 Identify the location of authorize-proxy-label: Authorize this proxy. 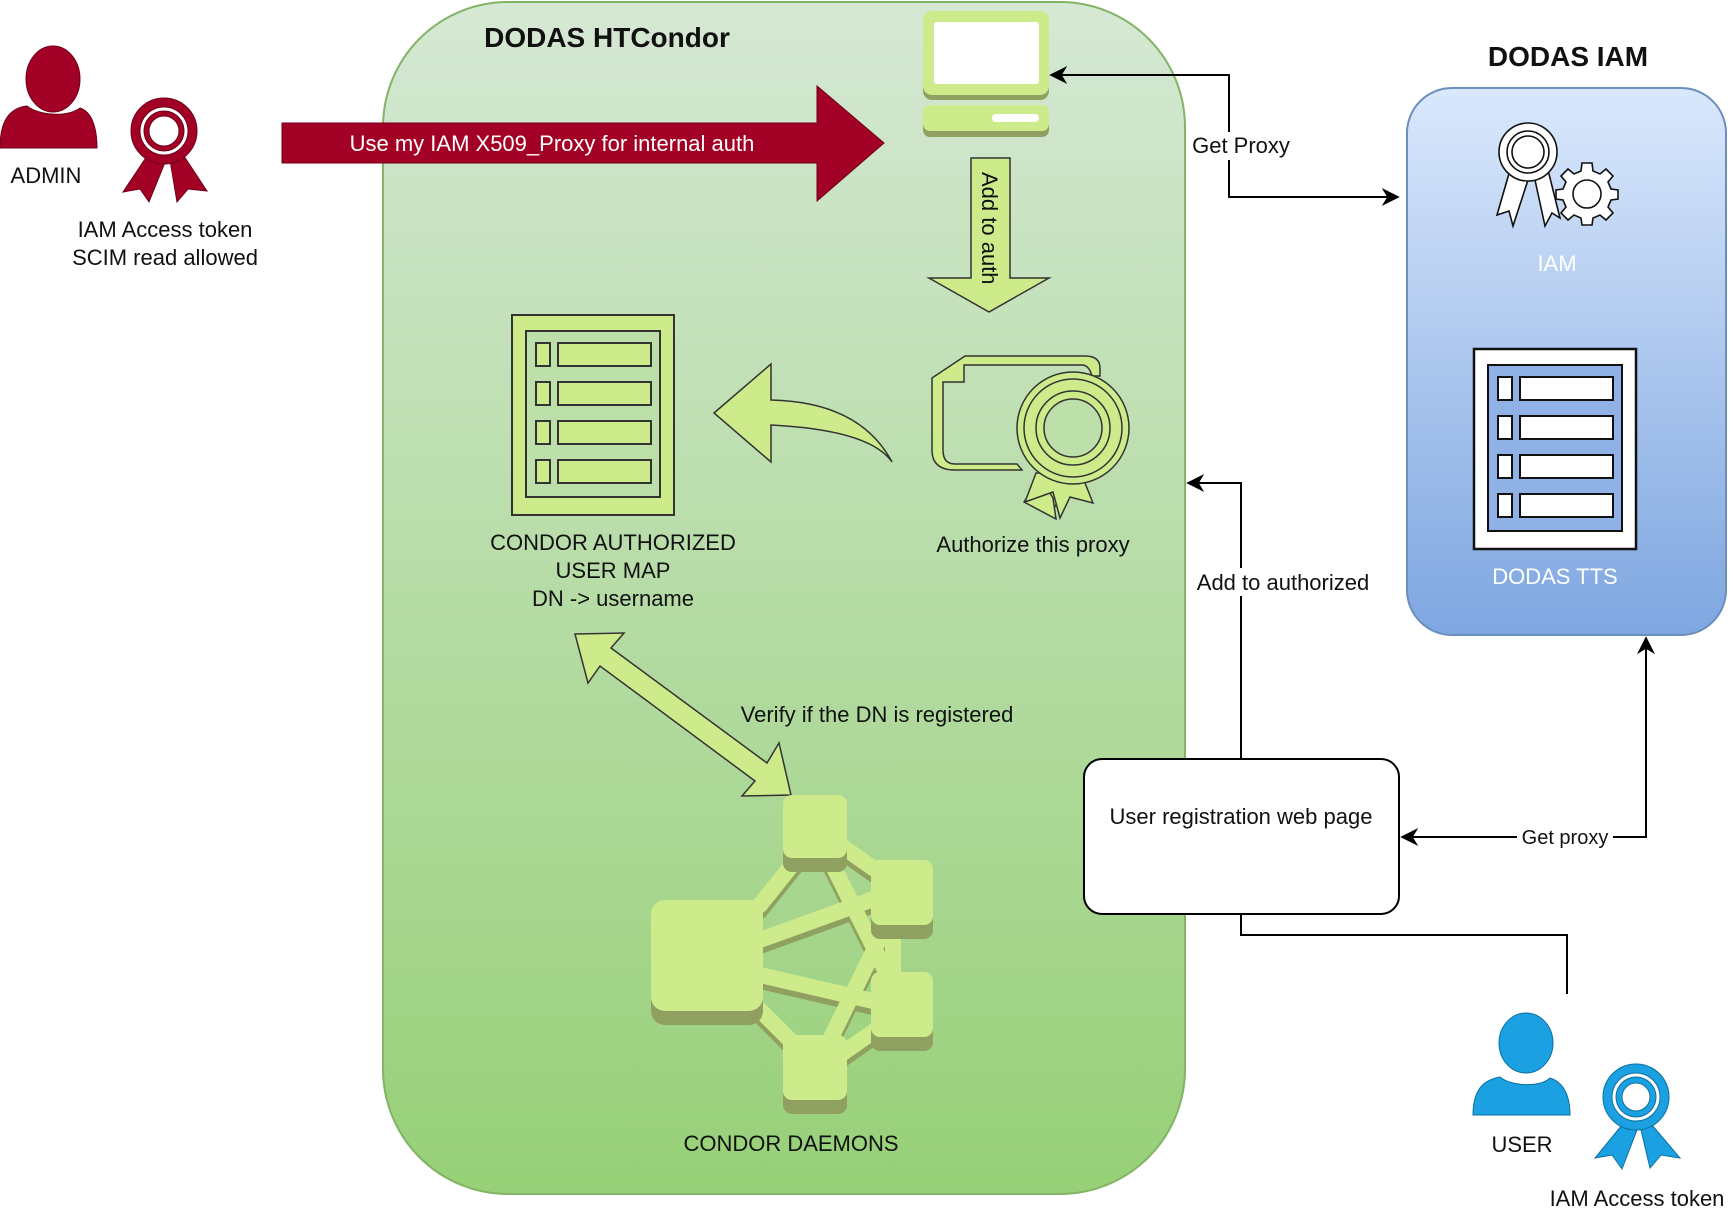
(1032, 544).